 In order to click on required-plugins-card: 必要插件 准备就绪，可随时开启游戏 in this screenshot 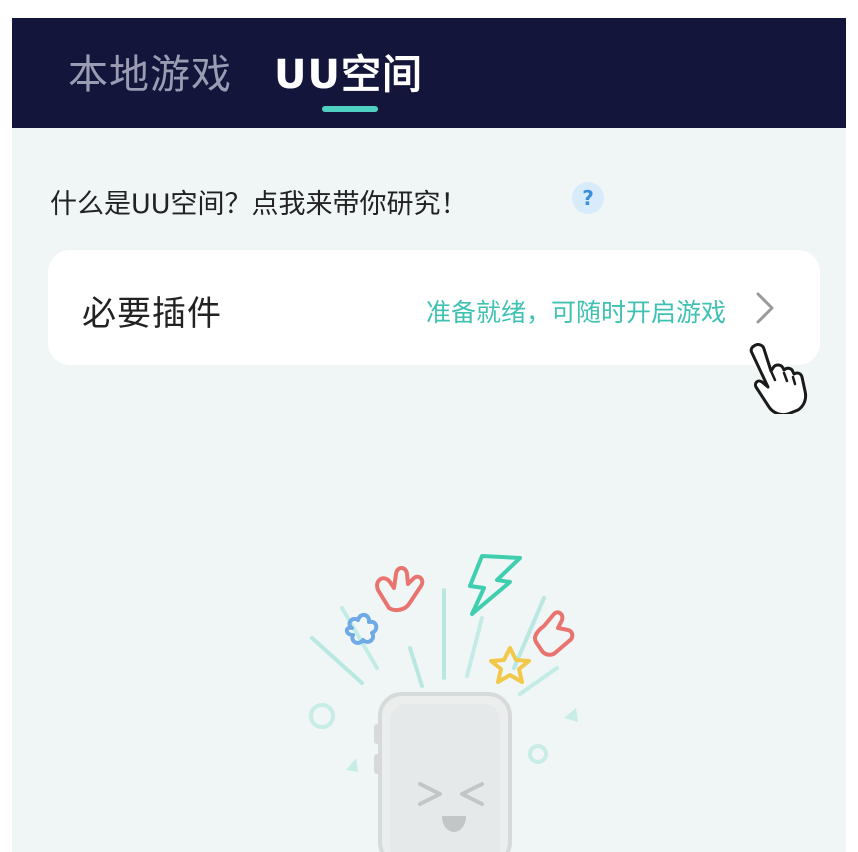, I will do `click(434, 307)`.